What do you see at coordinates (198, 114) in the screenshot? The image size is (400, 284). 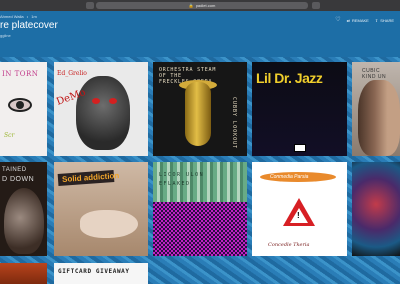 I see `tuba-graphic` at bounding box center [198, 114].